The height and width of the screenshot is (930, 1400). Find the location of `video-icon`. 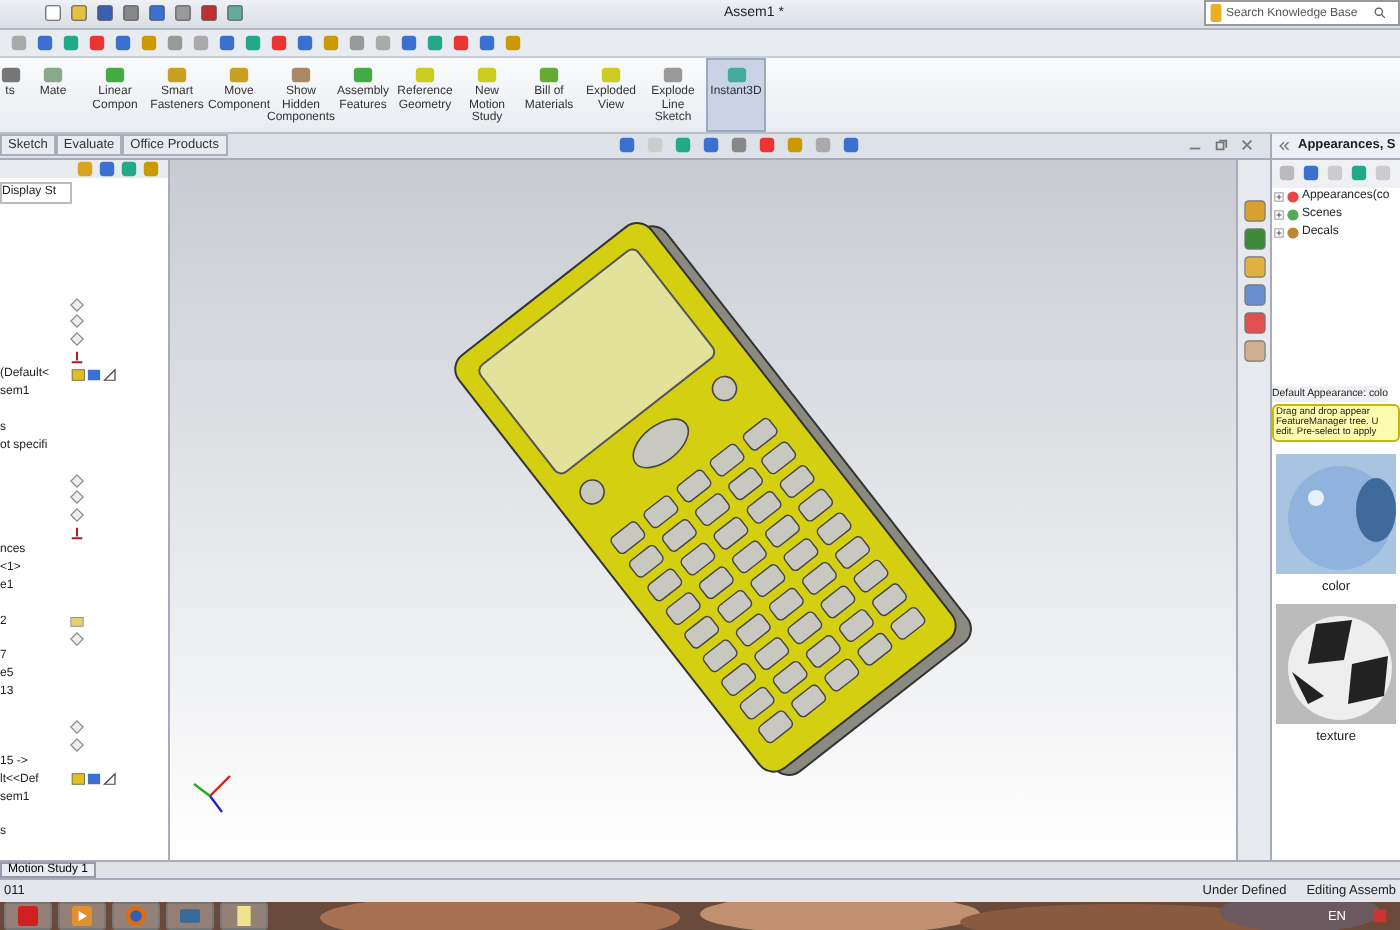

video-icon is located at coordinates (190, 916).